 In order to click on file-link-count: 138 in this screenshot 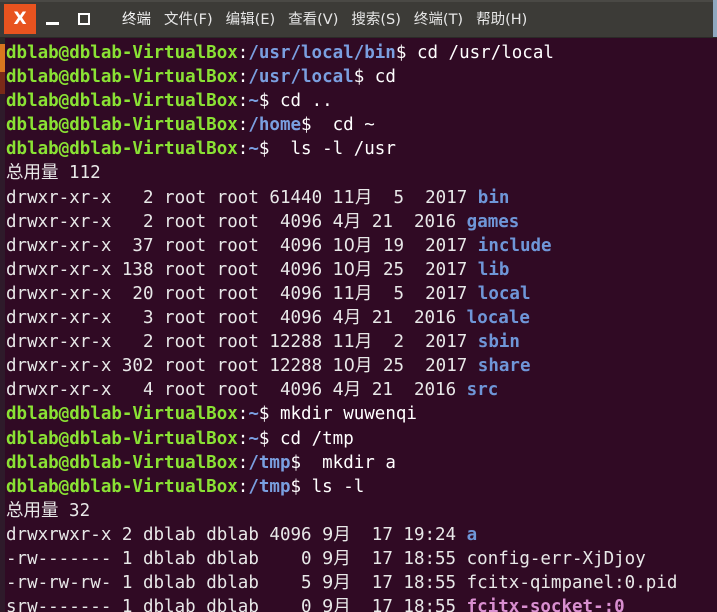, I will do `click(132, 269)`.